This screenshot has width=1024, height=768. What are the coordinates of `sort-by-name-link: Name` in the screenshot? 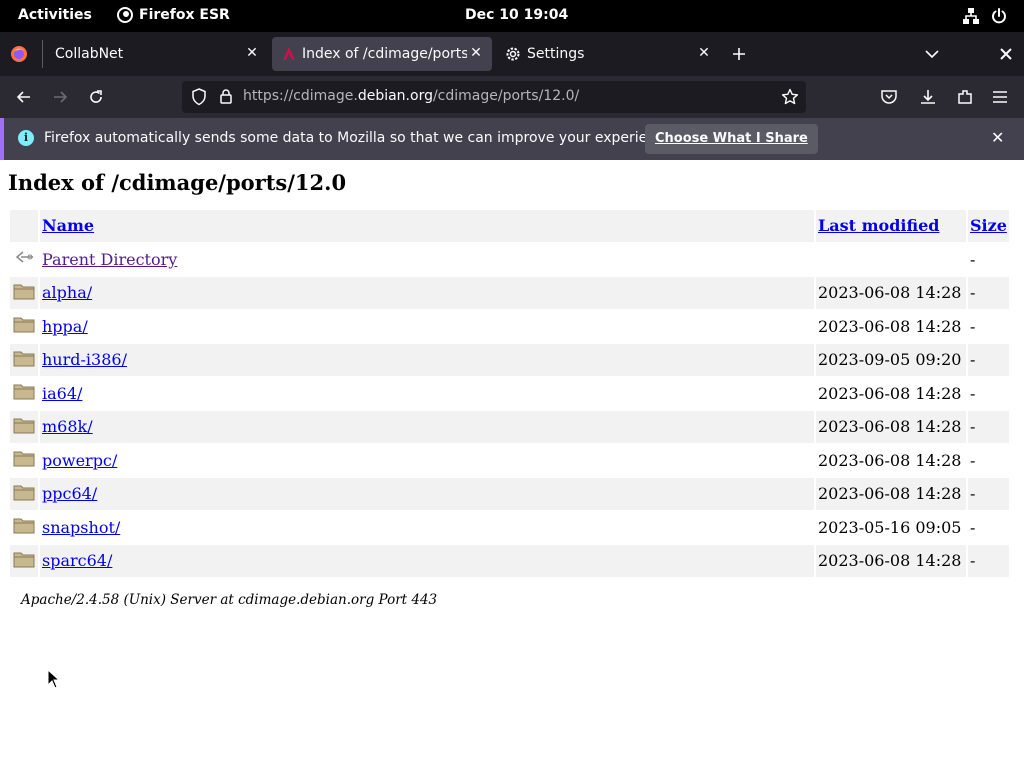 It's located at (68, 225).